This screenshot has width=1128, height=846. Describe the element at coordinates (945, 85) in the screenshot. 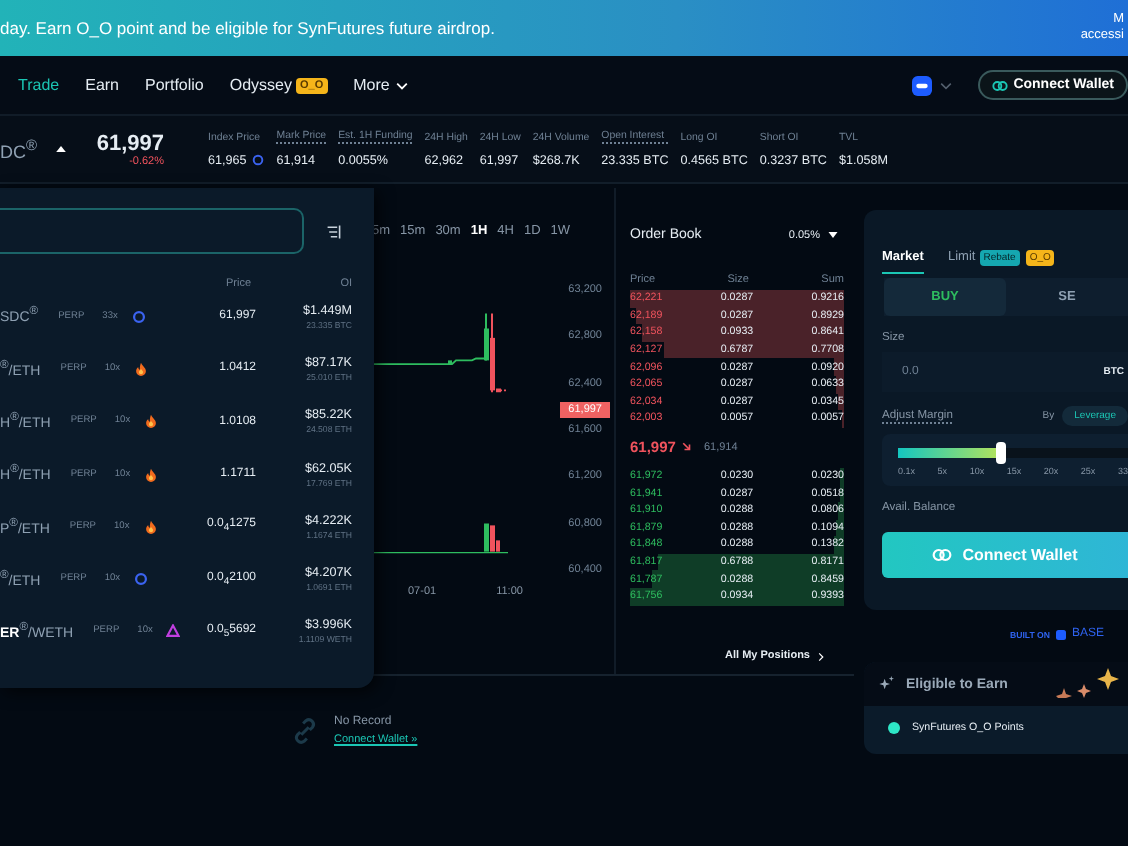

I see `chevron-down-icon` at that location.